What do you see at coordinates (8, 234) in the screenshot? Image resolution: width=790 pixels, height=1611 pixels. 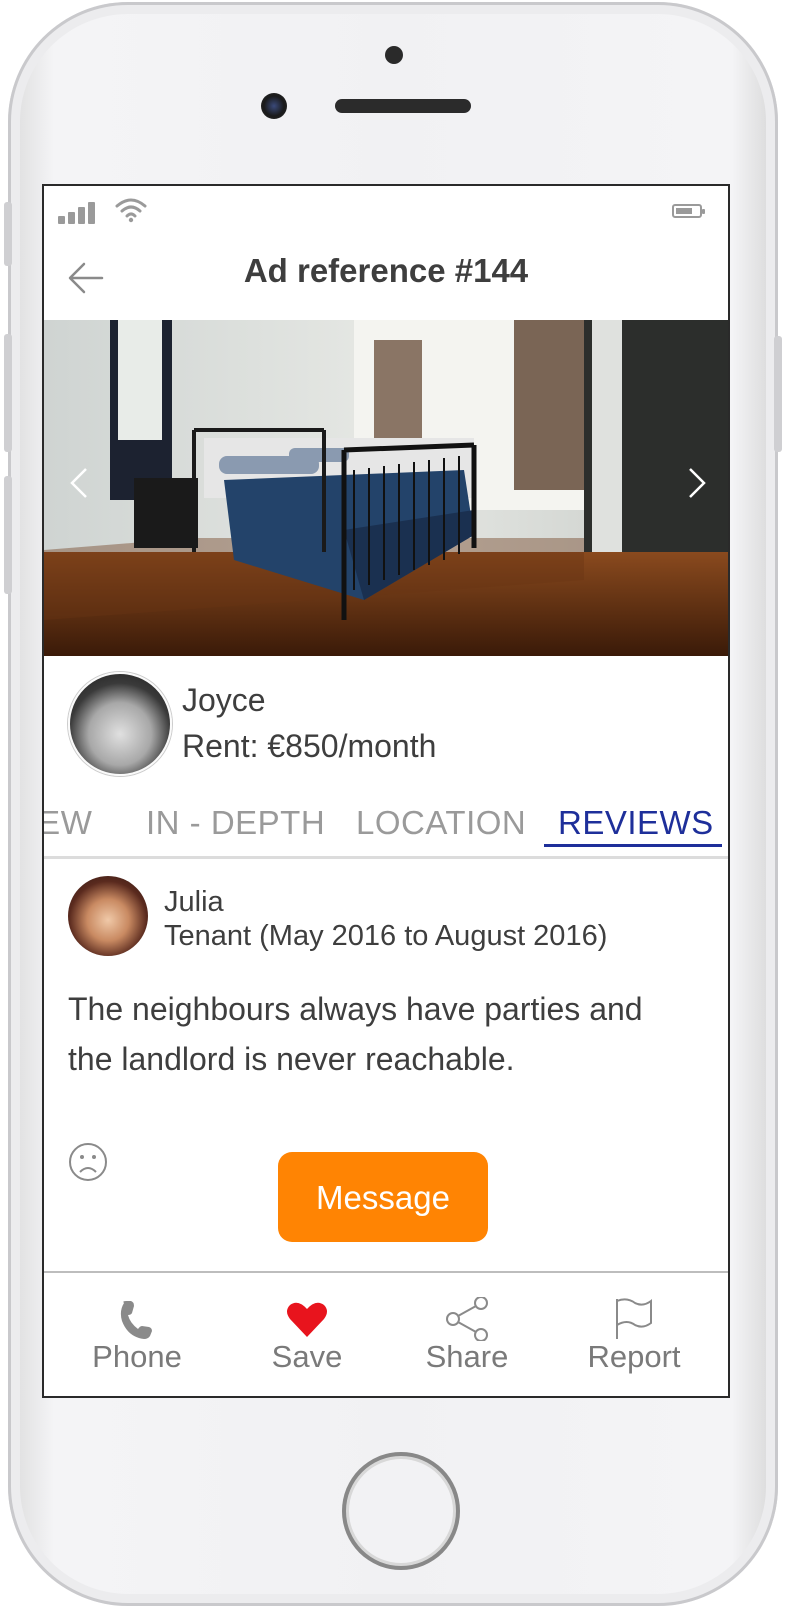 I see `mute-switch` at bounding box center [8, 234].